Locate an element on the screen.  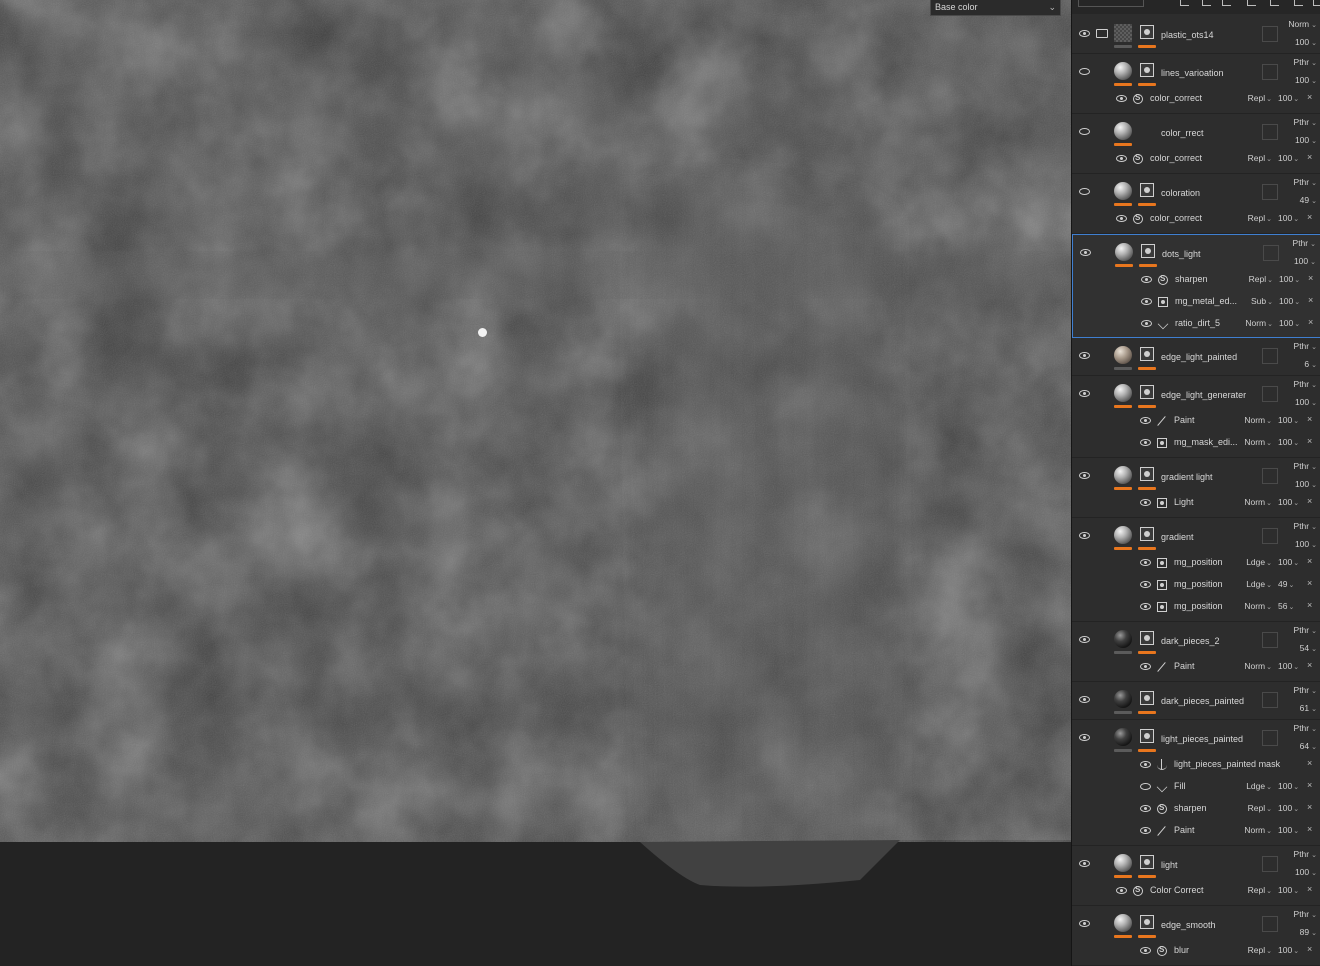
effect-row: Light Norm⌄ 100⌄ × is located at coordinates (1196, 503).